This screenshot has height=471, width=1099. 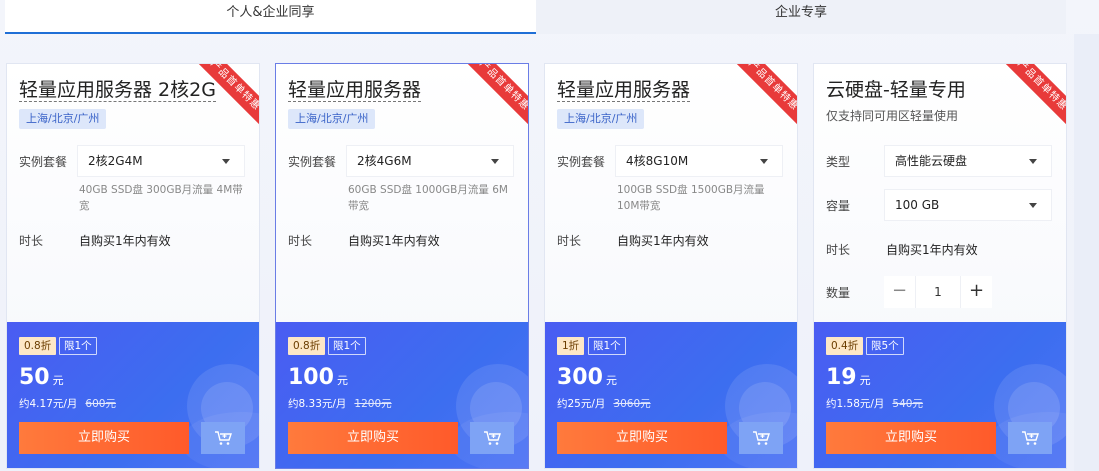 What do you see at coordinates (161, 198) in the screenshot?
I see `package-spec: 40GB SSD盘 300GB月流量 4M带宽` at bounding box center [161, 198].